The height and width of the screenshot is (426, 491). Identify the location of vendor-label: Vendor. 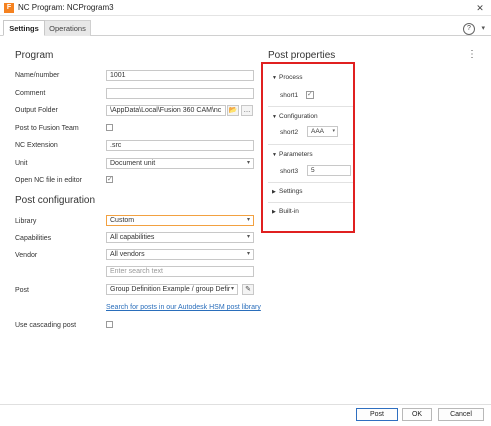
(26, 255).